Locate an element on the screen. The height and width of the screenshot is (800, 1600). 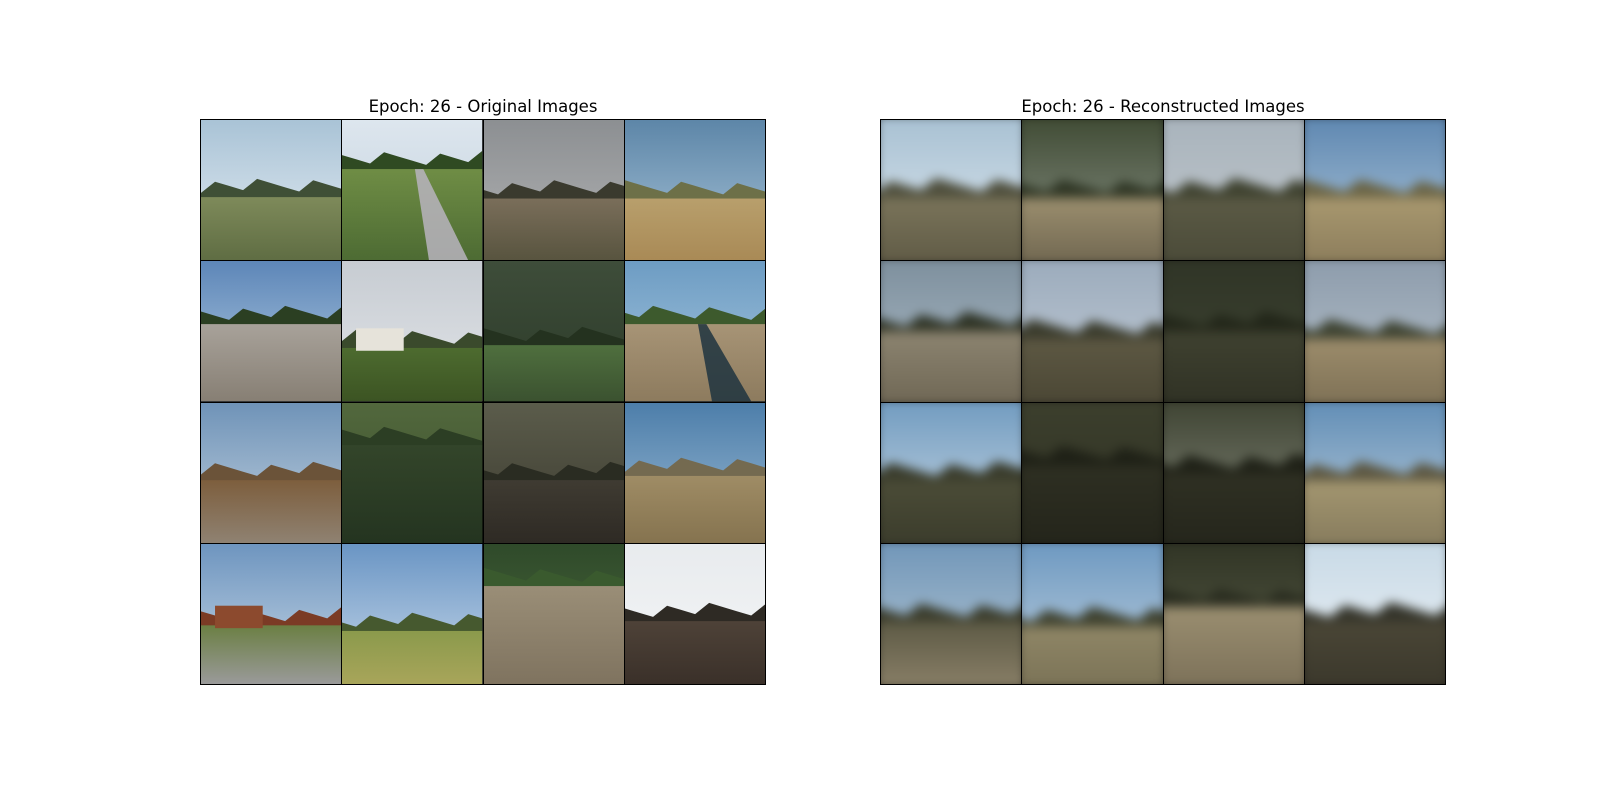
reconstructed-images-title: Epoch: 26 - Reconstructed Images is located at coordinates (1163, 106).